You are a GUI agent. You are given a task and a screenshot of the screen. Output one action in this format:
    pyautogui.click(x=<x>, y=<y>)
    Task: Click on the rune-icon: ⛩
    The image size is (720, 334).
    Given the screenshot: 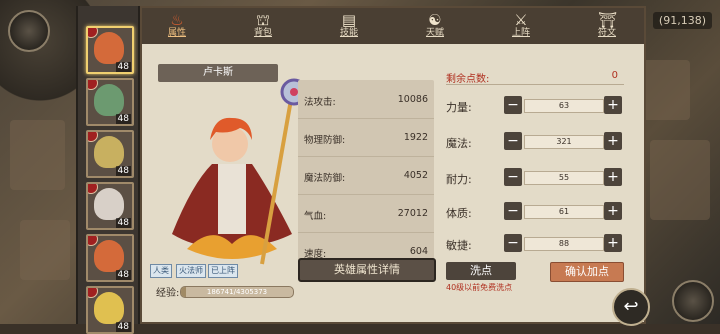 What is the action you would take?
    pyautogui.click(x=608, y=20)
    